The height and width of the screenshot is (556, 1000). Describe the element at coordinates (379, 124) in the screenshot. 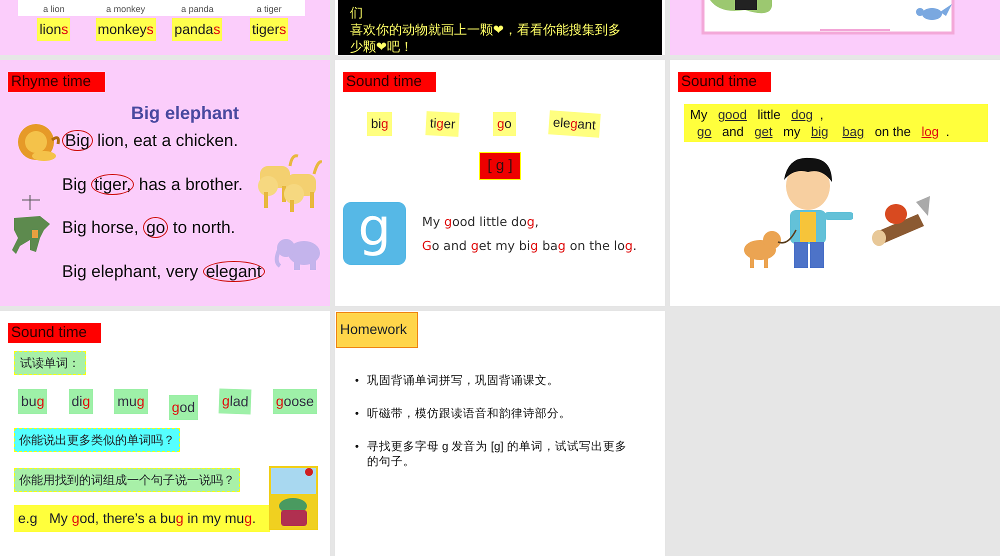

I see `word-card: big` at that location.